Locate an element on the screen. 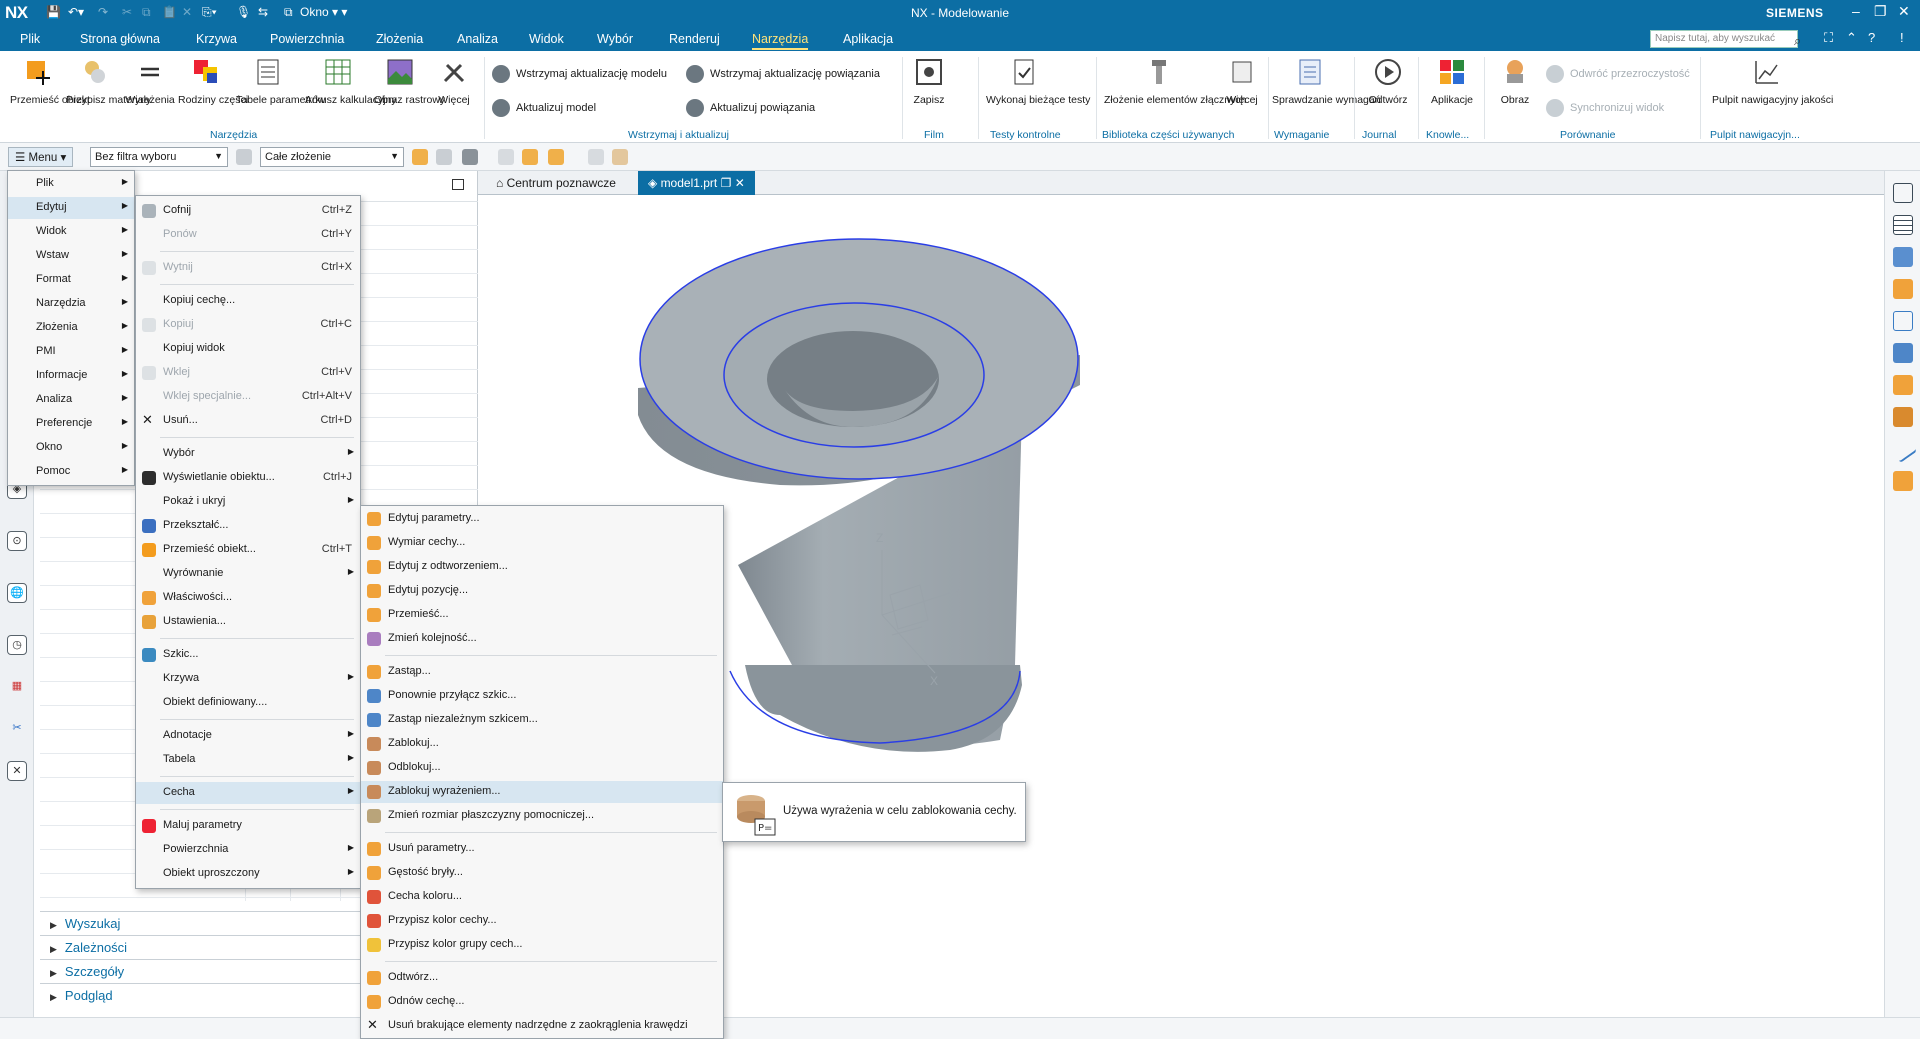  tab-krzywa: Krzywa is located at coordinates (216, 39).